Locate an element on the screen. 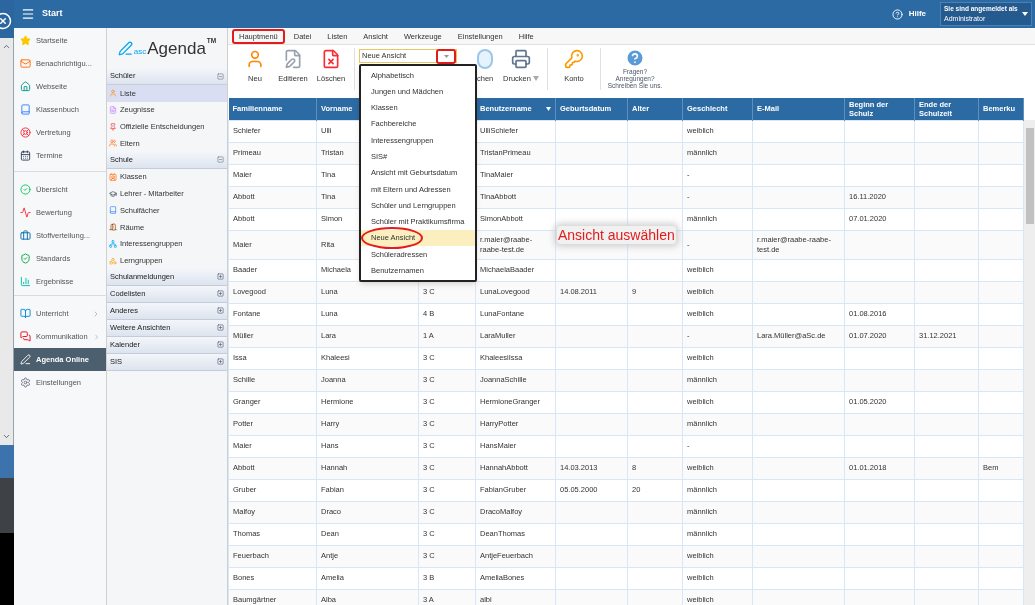 Image resolution: width=1035 pixels, height=605 pixels. house-icon is located at coordinates (25, 86).